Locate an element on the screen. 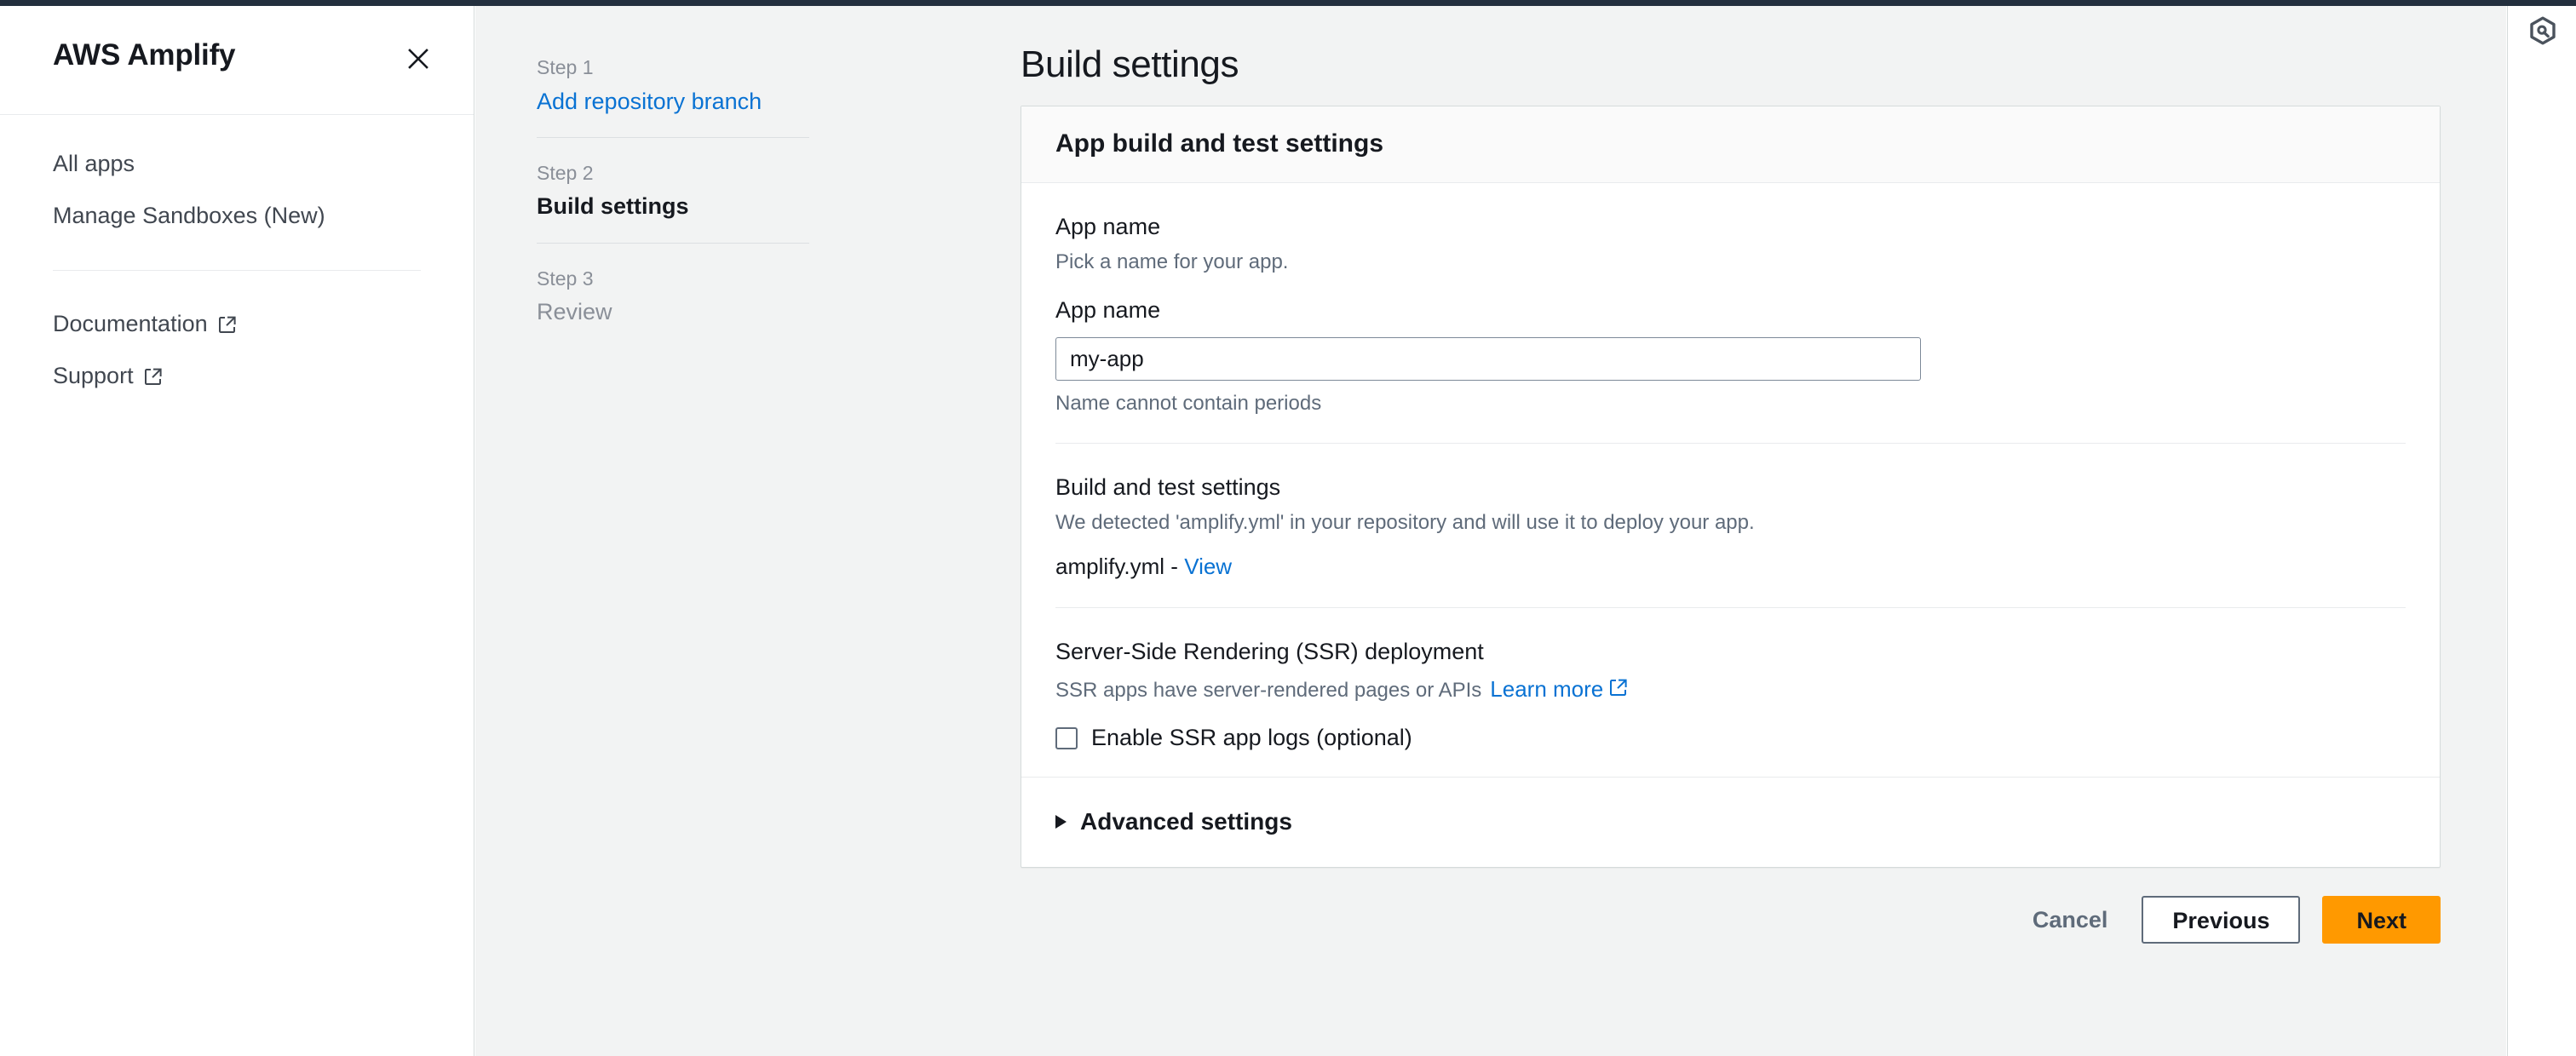  service-title: AWS Amplify is located at coordinates (145, 55).